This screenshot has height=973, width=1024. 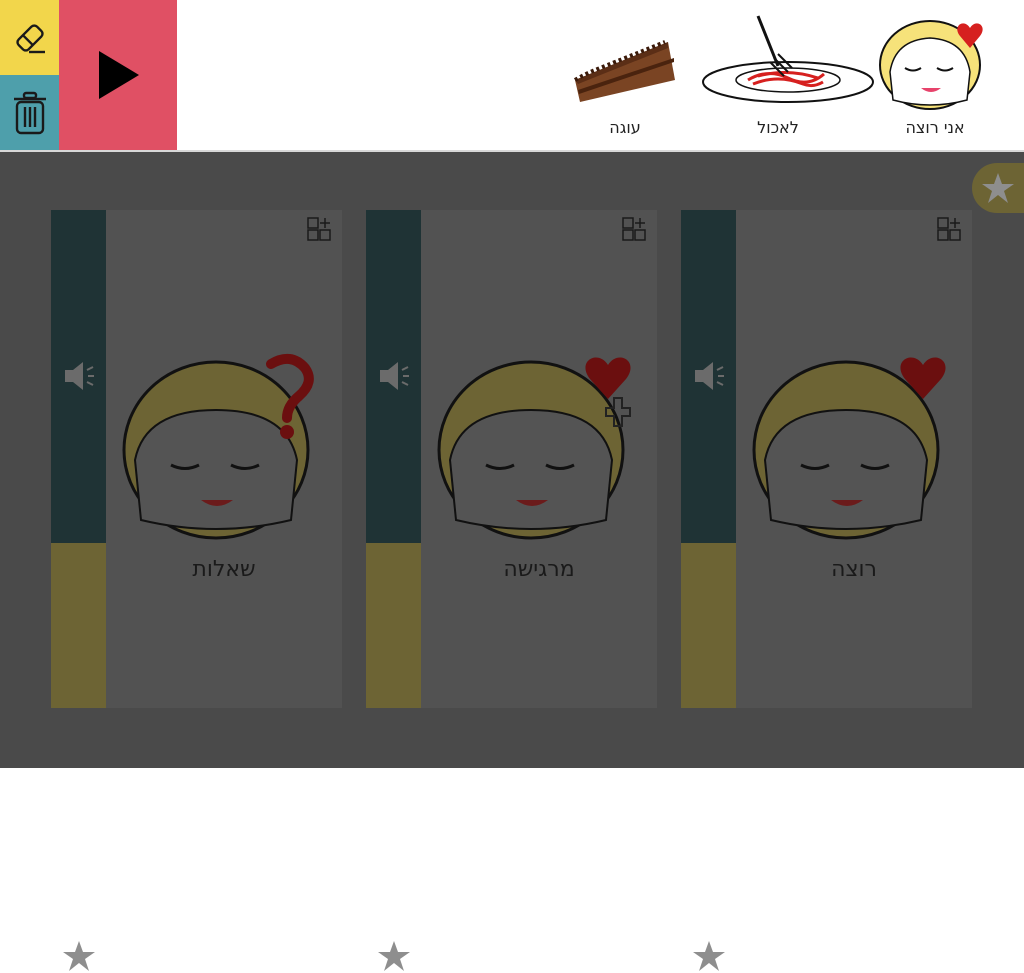 What do you see at coordinates (935, 127) in the screenshot?
I see `sentence-item-label: אני רוצה` at bounding box center [935, 127].